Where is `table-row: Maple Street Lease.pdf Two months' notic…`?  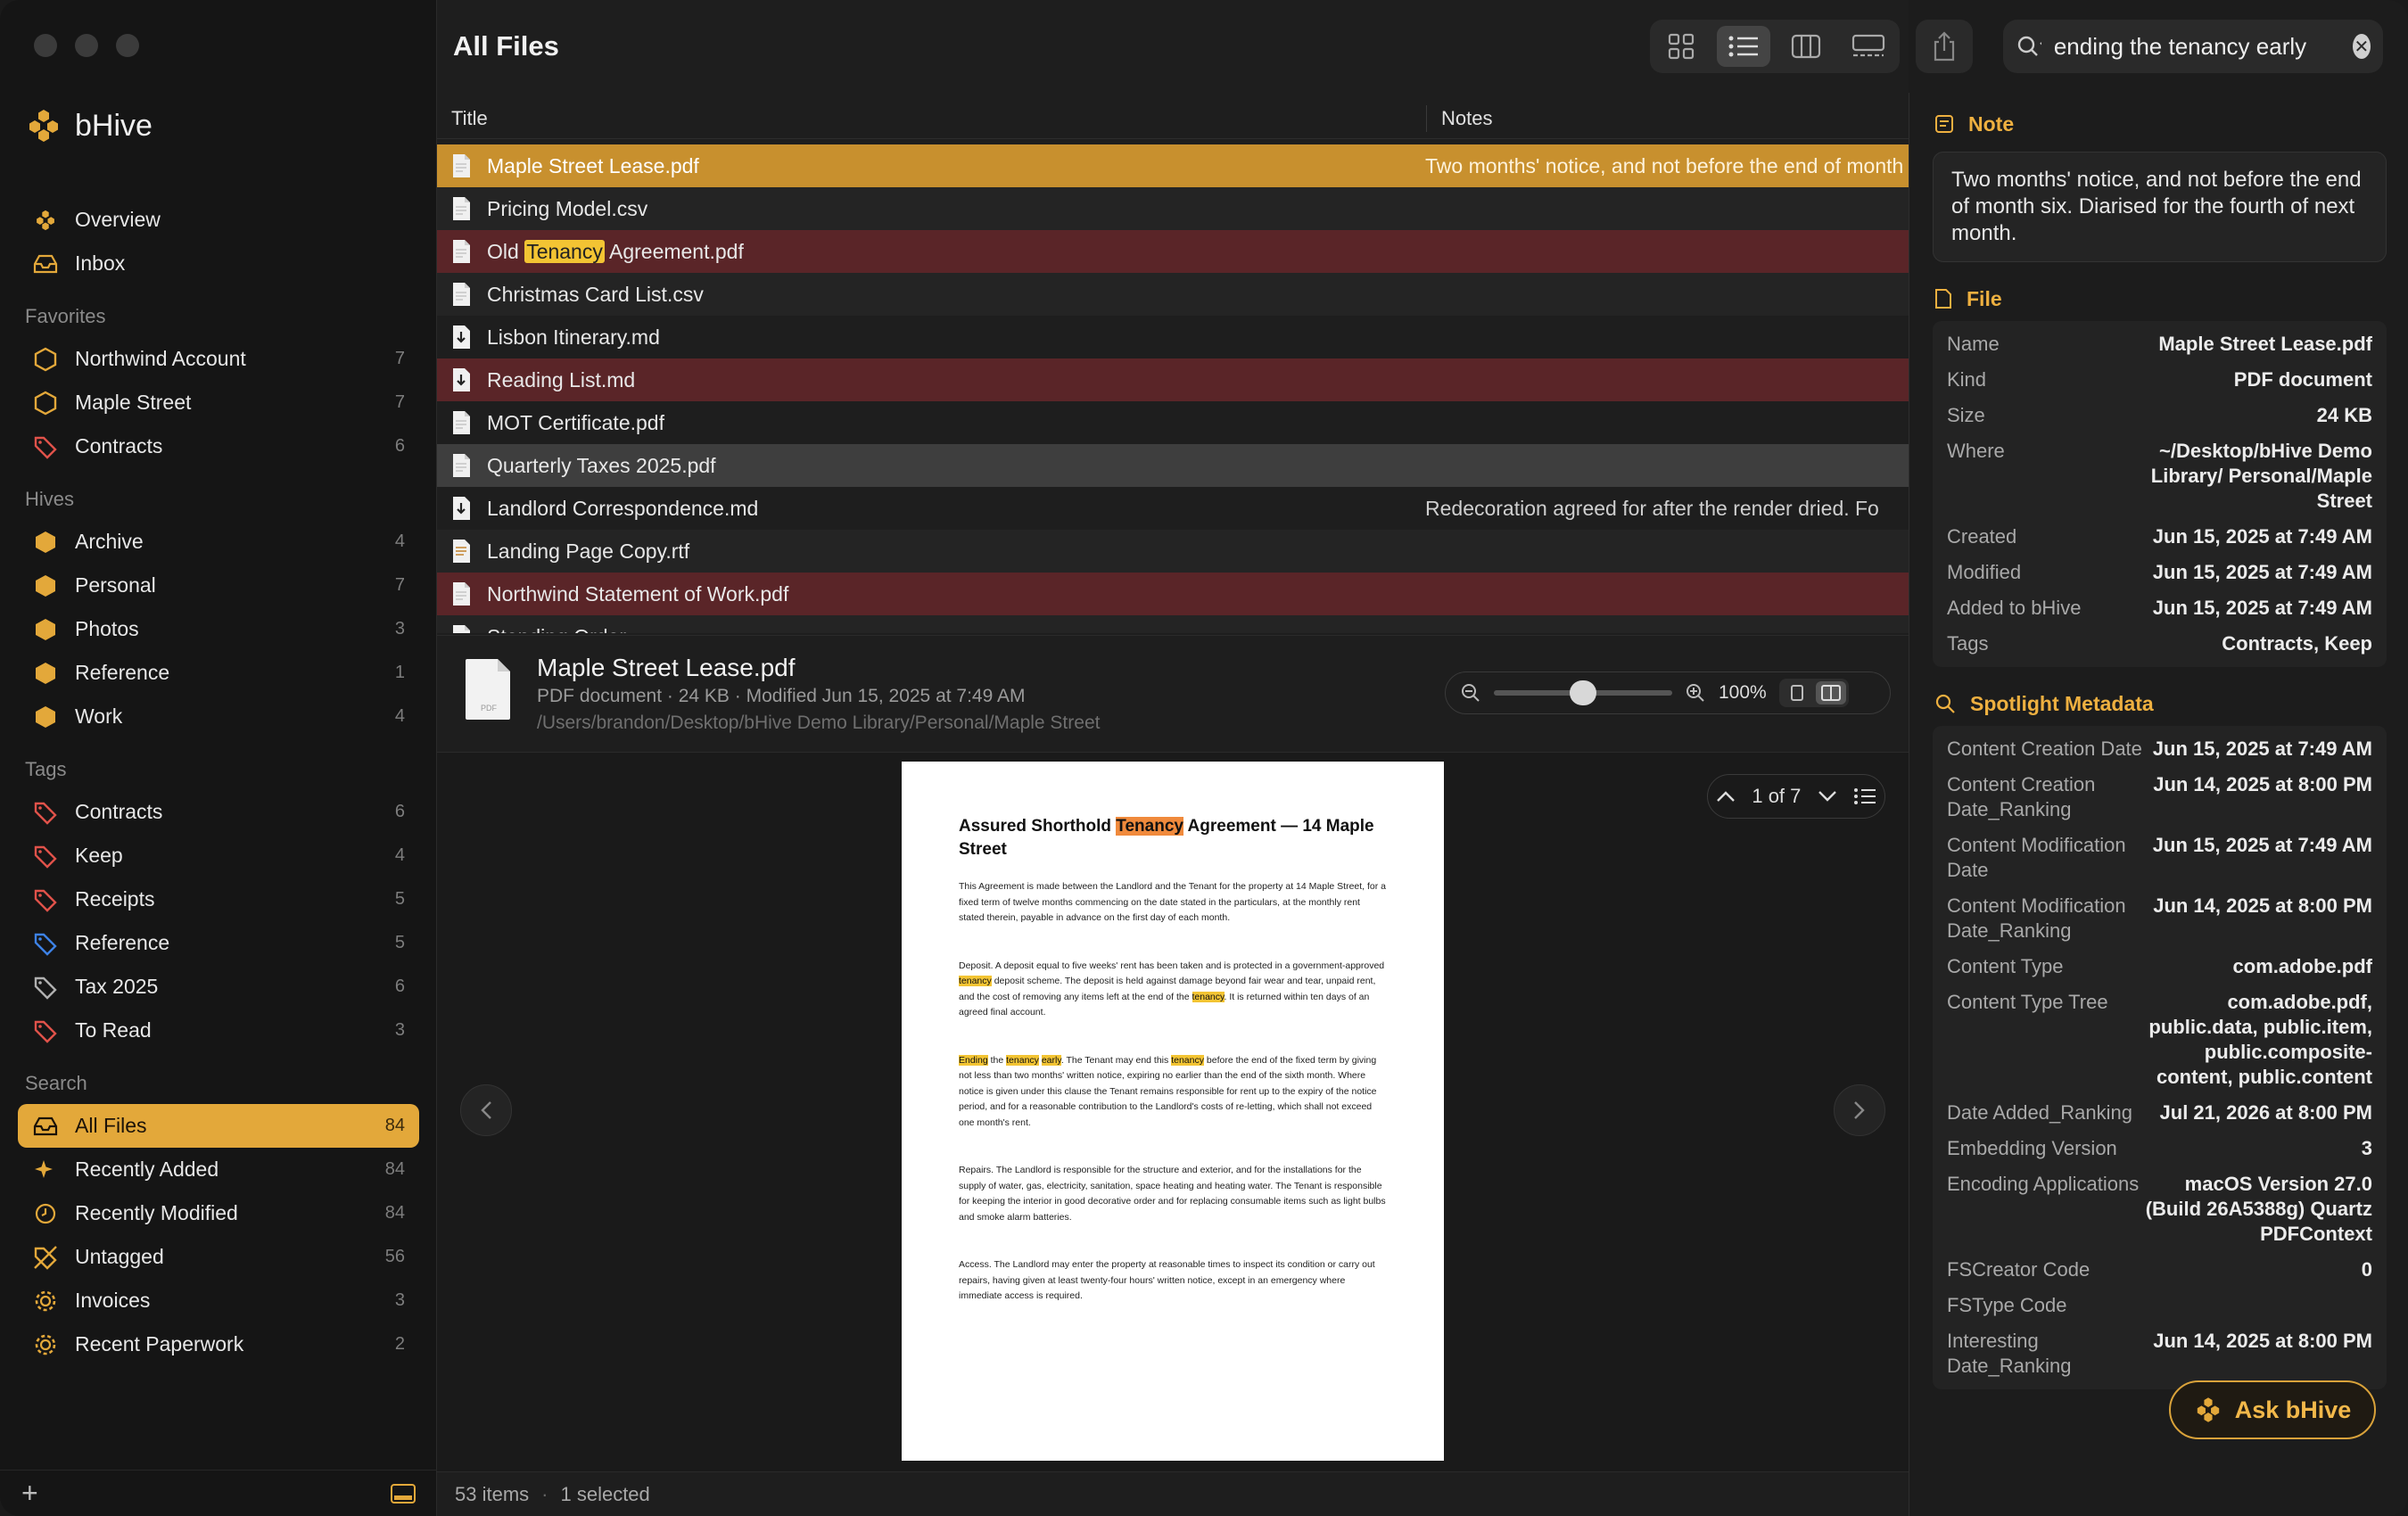 table-row: Maple Street Lease.pdf Two months' notic… is located at coordinates (1173, 165).